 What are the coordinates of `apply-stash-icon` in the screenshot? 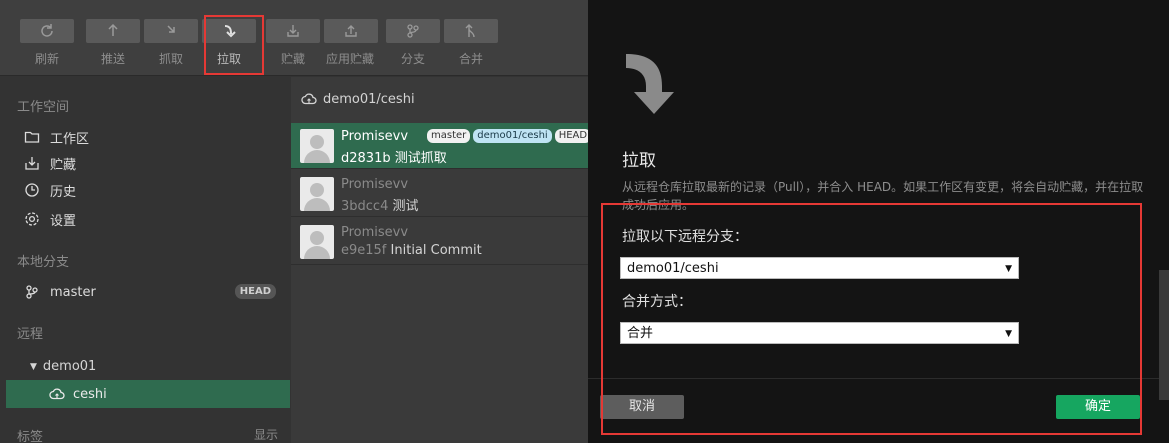 It's located at (351, 31).